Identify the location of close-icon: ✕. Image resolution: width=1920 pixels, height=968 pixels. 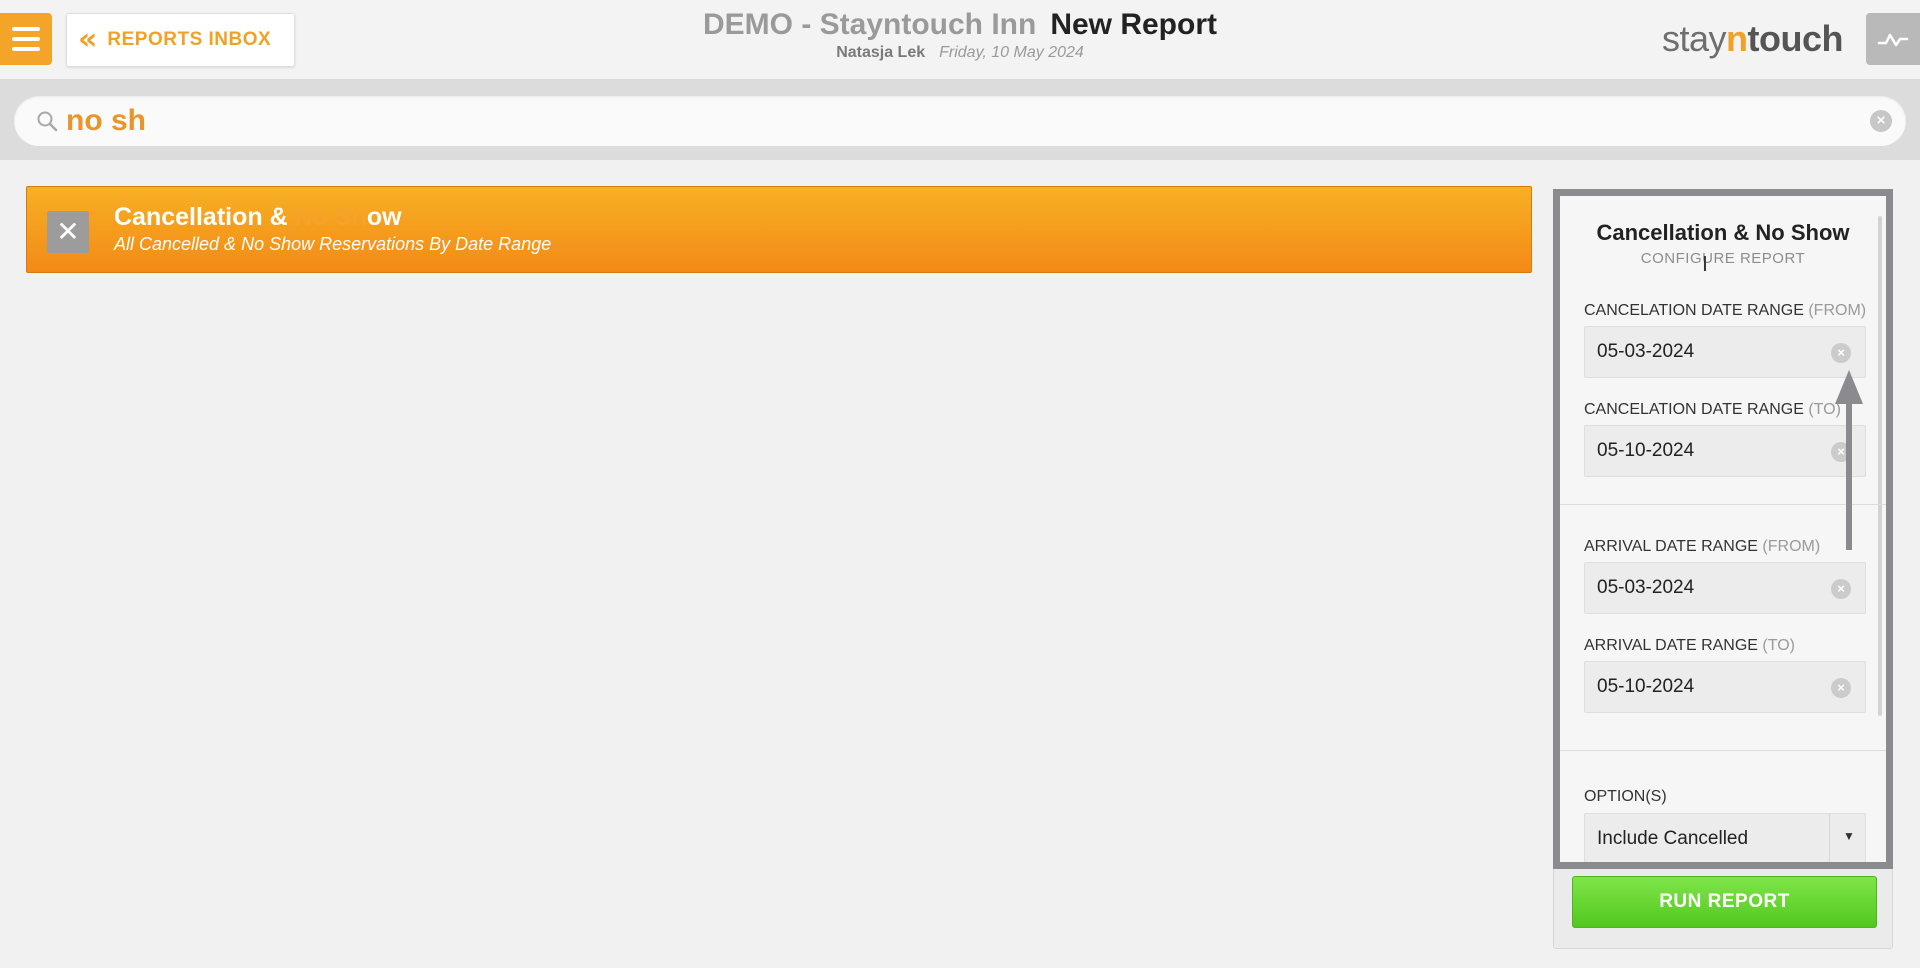
(68, 232).